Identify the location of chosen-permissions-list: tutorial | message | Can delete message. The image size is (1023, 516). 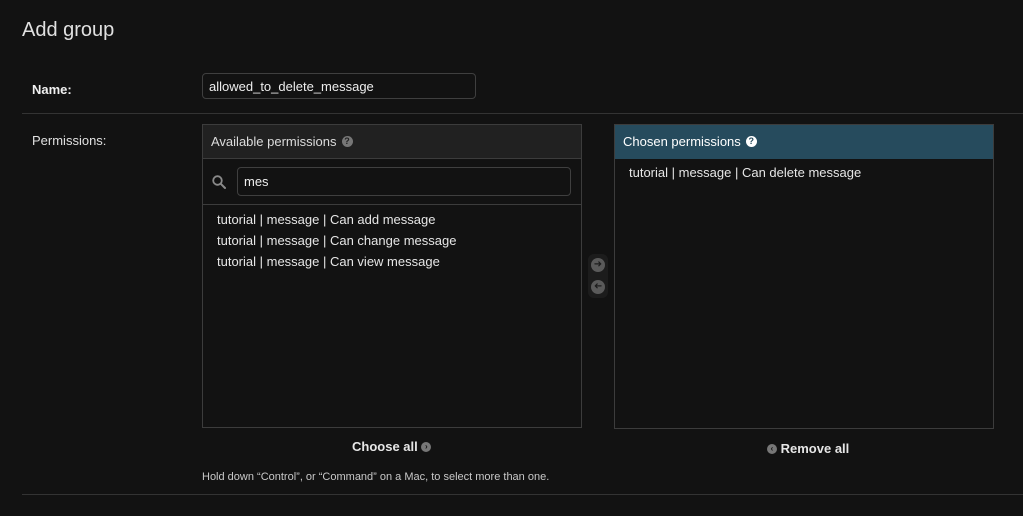
(804, 171).